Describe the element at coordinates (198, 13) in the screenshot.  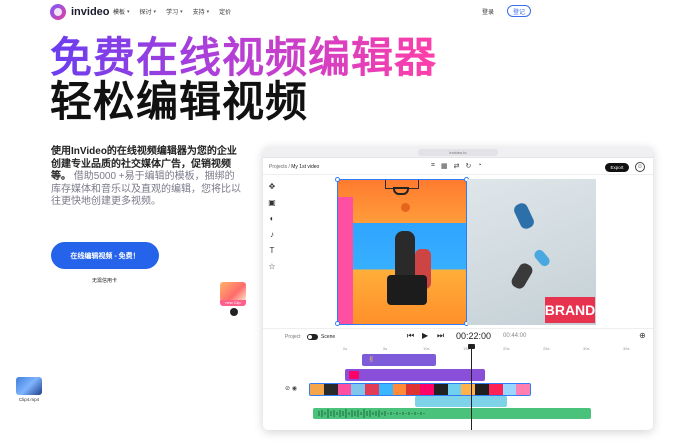
I see `menu-label: 支持` at that location.